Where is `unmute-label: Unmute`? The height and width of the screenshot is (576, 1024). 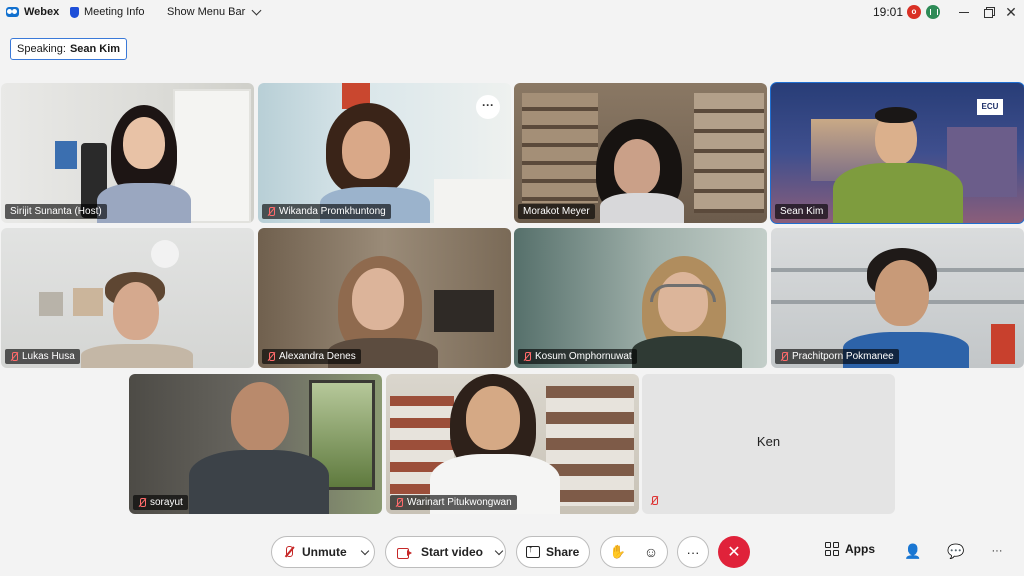 unmute-label: Unmute is located at coordinates (324, 552).